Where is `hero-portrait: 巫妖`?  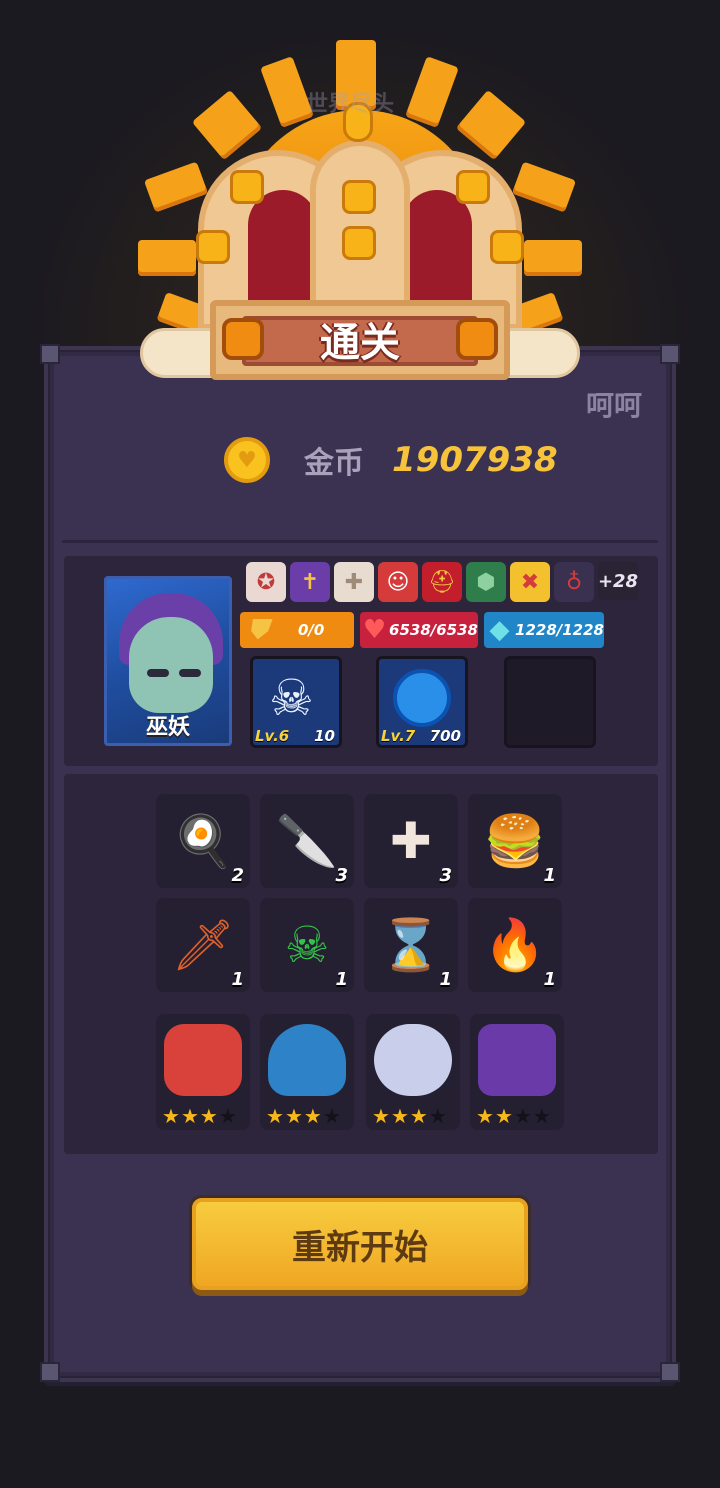 hero-portrait: 巫妖 is located at coordinates (168, 661).